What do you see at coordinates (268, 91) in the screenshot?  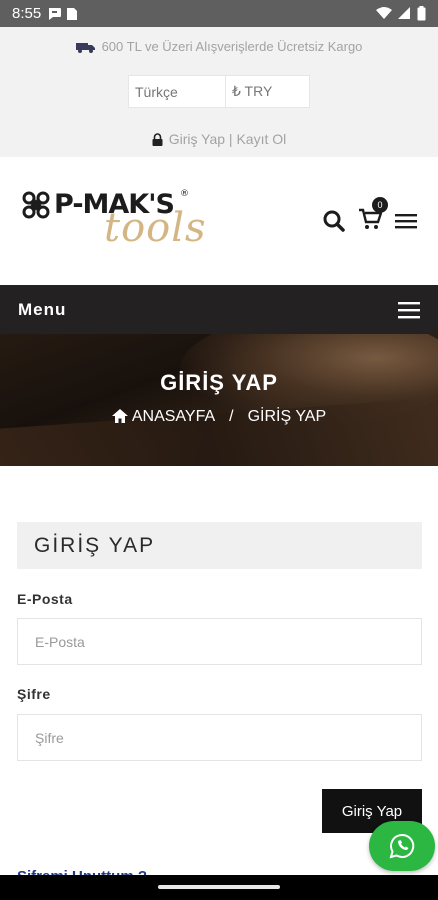 I see `currency-select: ₺ TRY` at bounding box center [268, 91].